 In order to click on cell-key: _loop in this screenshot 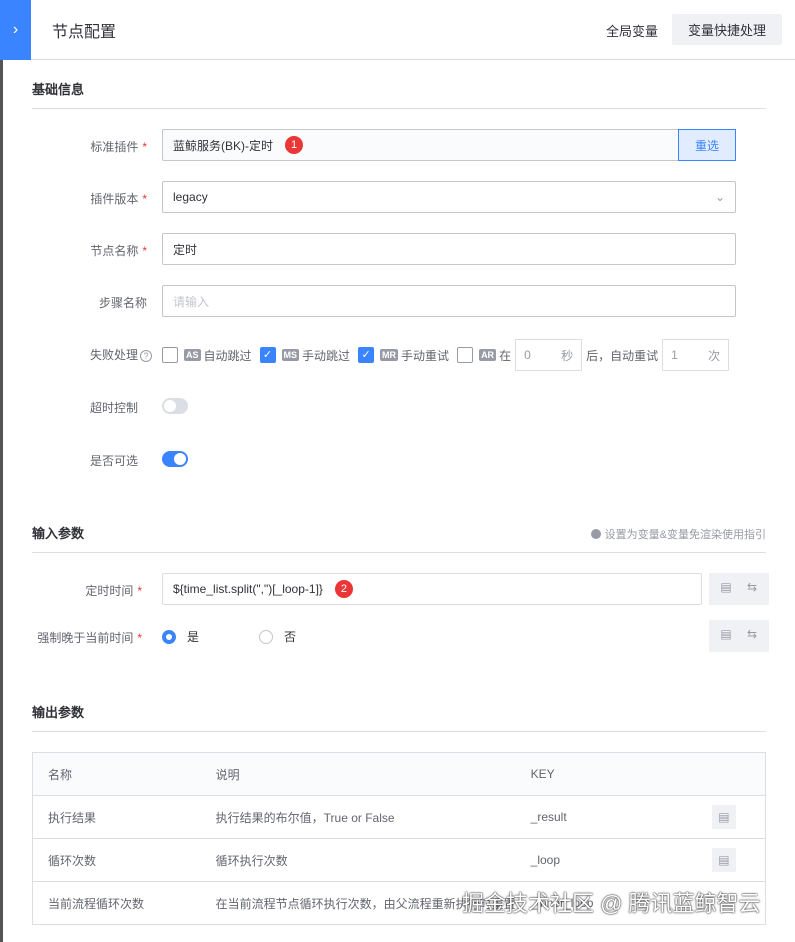, I will do `click(606, 860)`.